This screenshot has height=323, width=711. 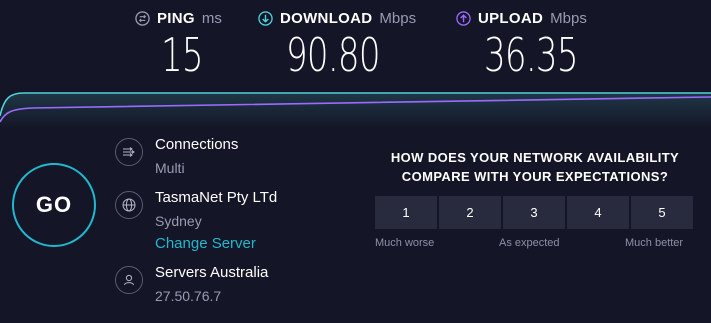 I want to click on rating-scale: 1 2 3 4 5, so click(x=534, y=212).